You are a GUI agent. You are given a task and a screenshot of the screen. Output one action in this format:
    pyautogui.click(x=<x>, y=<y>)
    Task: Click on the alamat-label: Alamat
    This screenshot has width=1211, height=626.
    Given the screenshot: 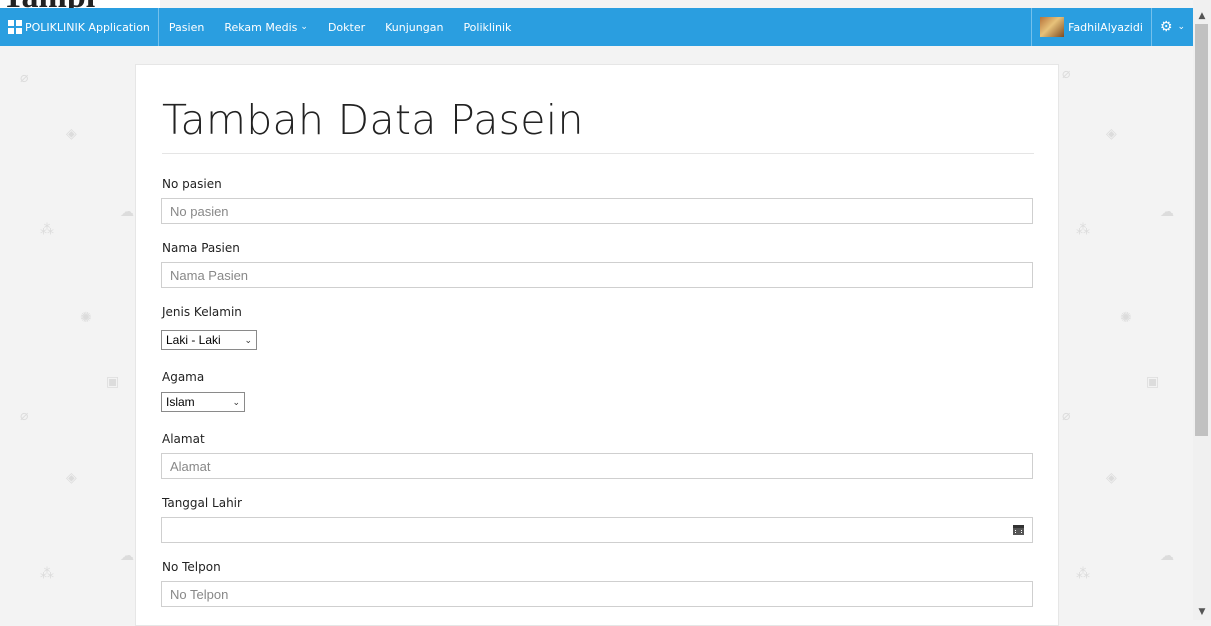 What is the action you would take?
    pyautogui.click(x=183, y=439)
    